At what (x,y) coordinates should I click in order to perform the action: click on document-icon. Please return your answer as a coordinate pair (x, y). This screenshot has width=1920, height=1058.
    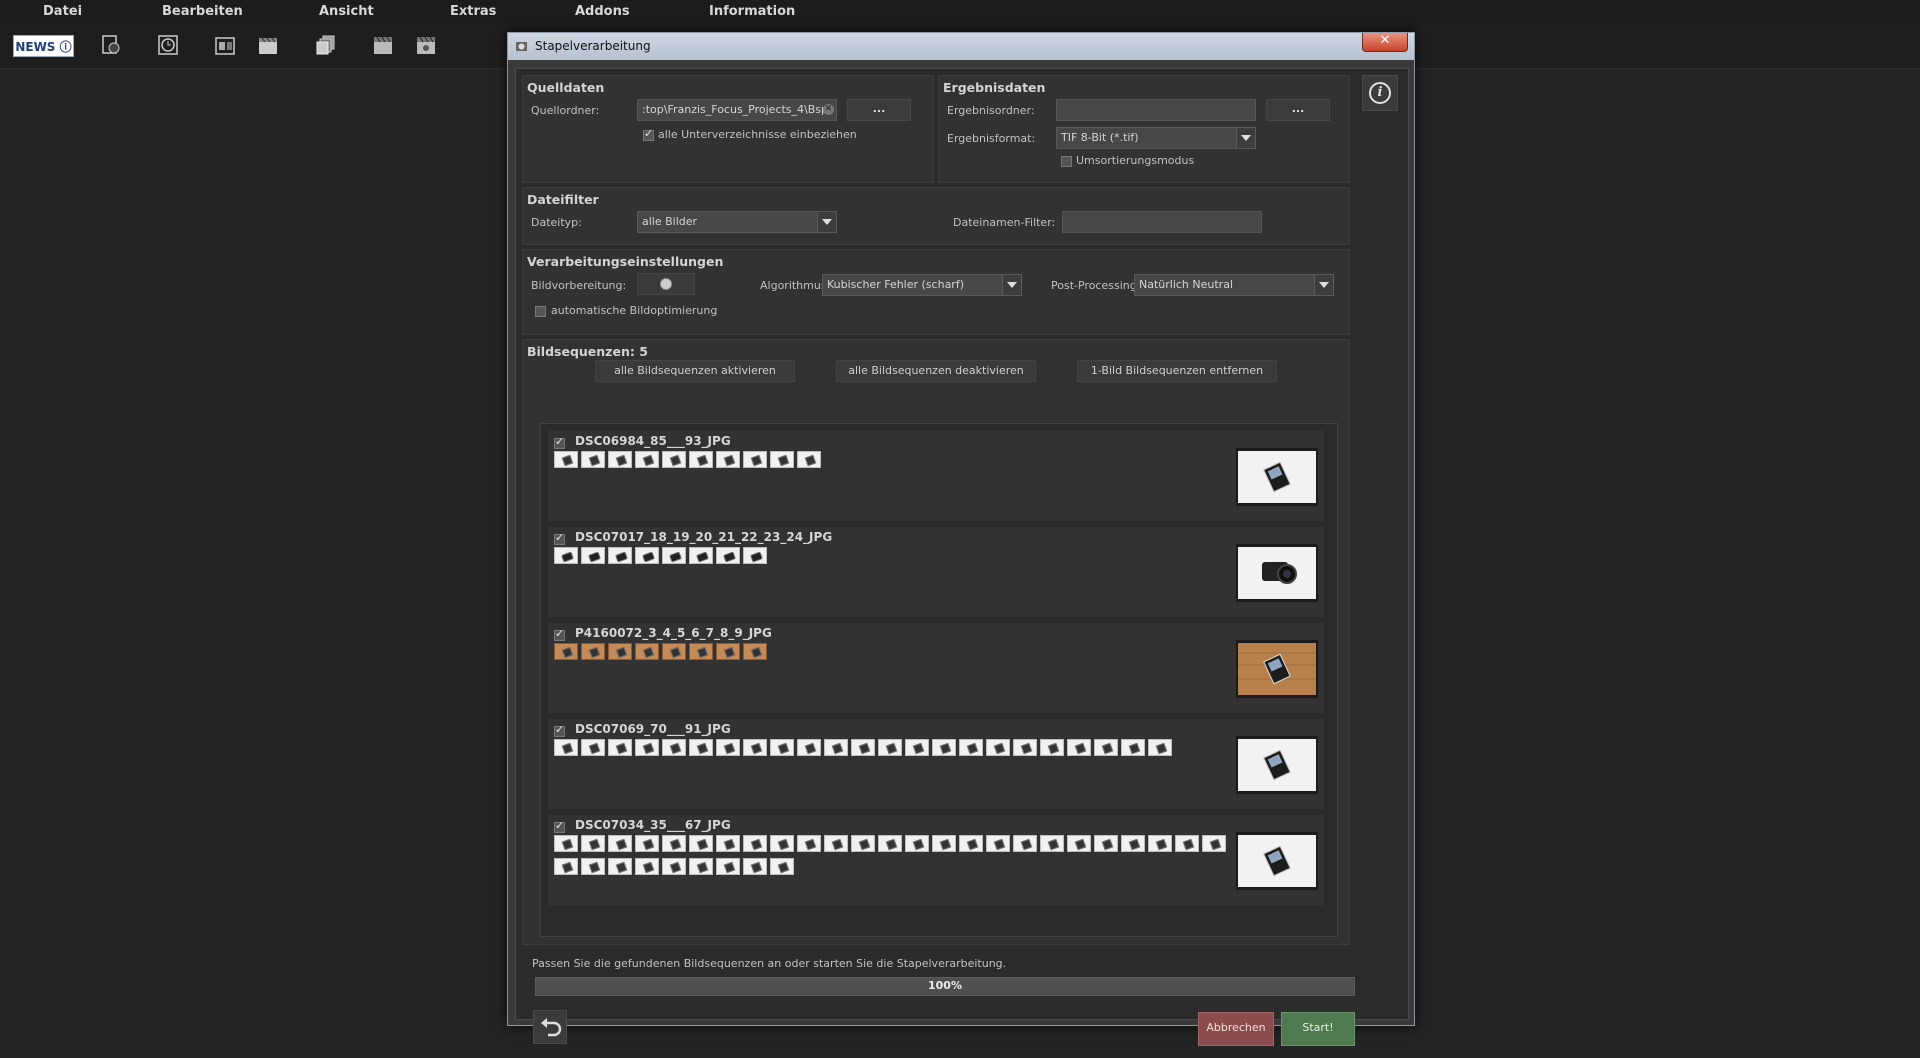
    Looking at the image, I should click on (111, 45).